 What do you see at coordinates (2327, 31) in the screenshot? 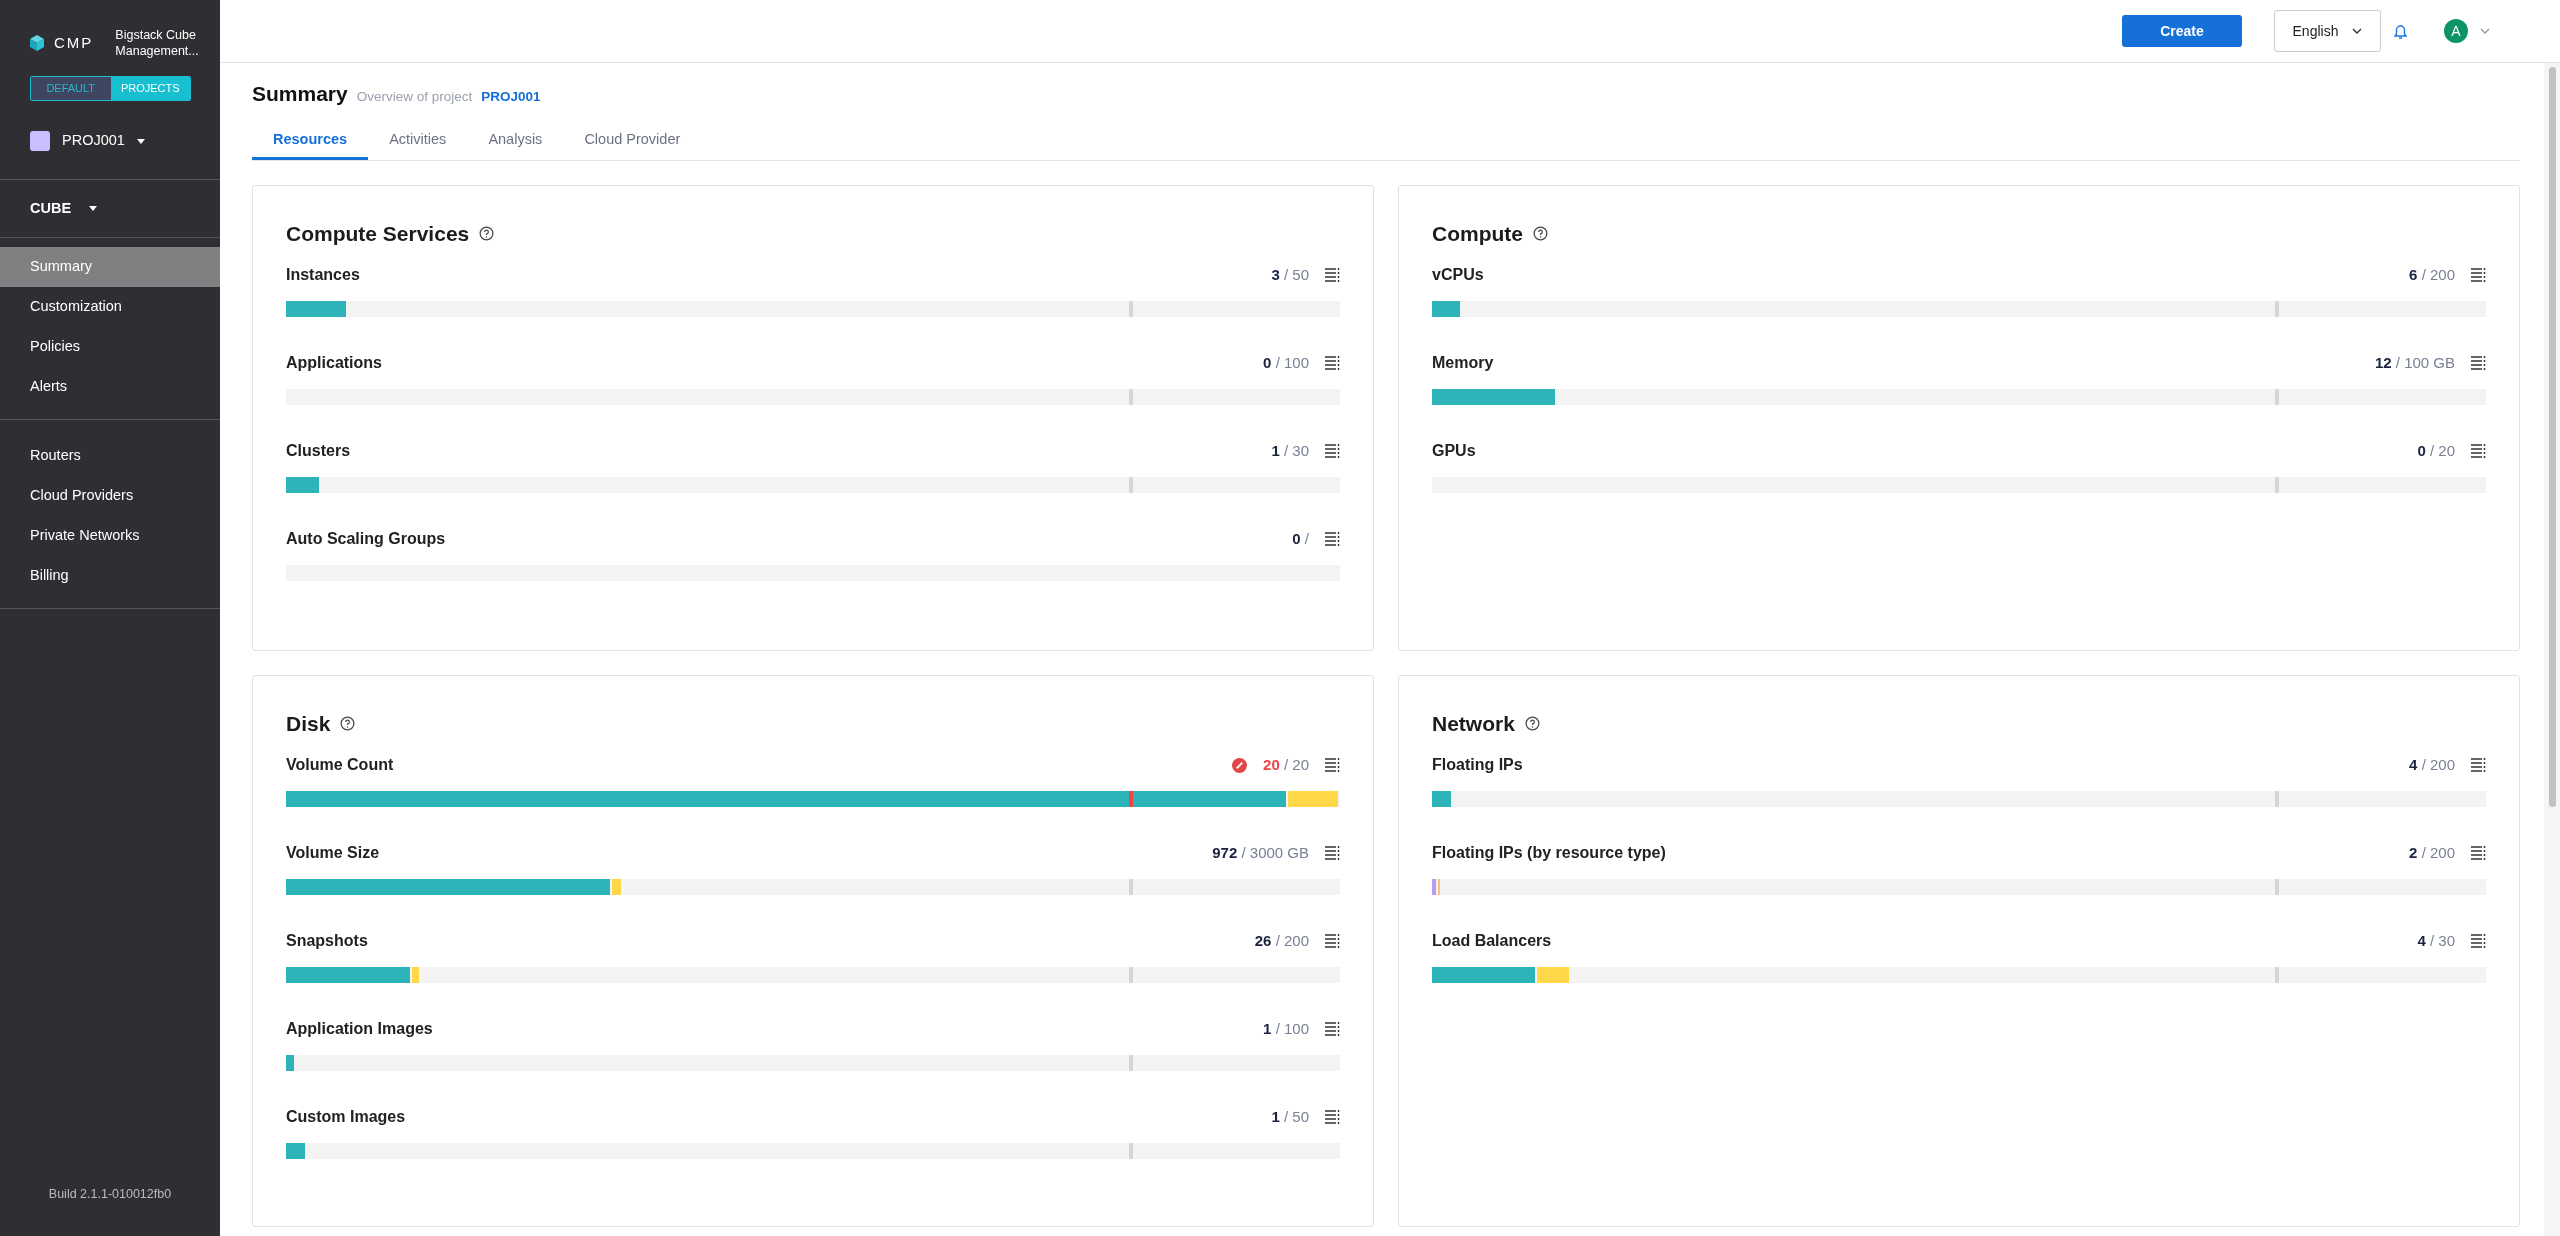
I see `language-dropdown: English` at bounding box center [2327, 31].